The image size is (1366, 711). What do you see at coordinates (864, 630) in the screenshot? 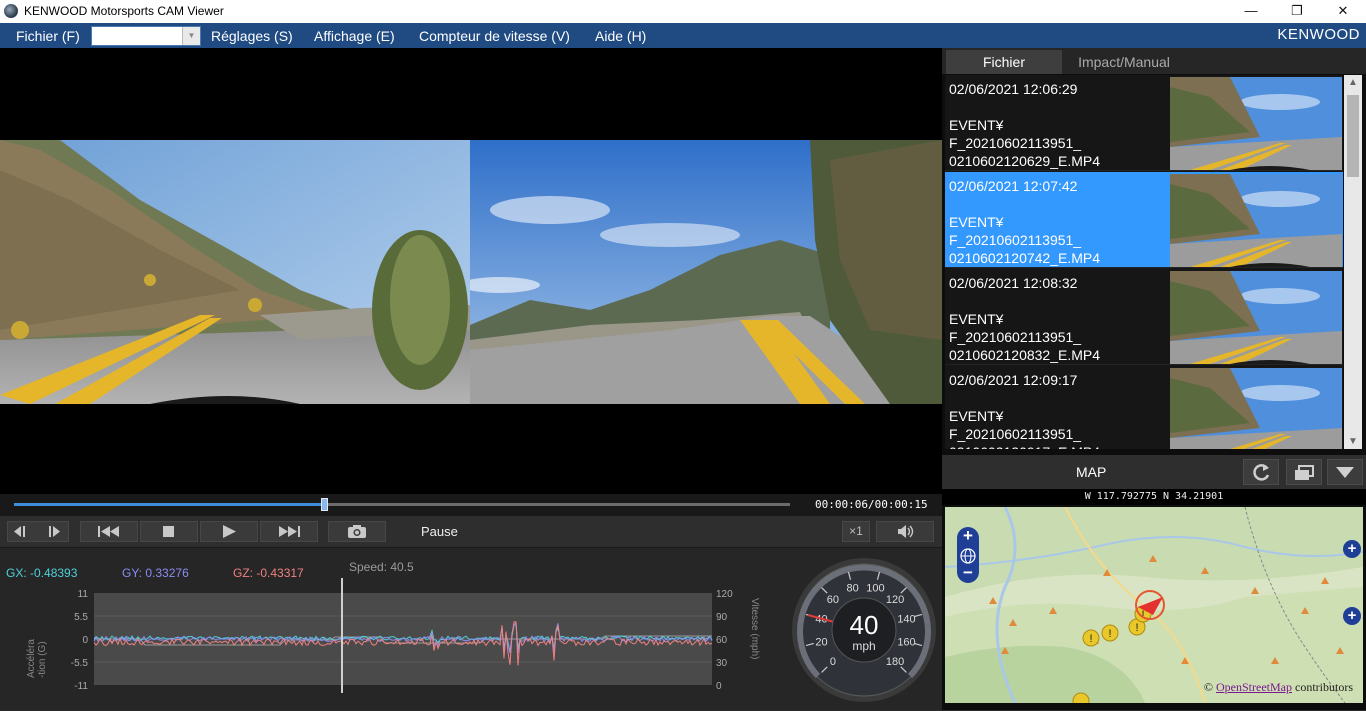
I see `speedometer-gauge: 020406080100120140160180 40 mph` at bounding box center [864, 630].